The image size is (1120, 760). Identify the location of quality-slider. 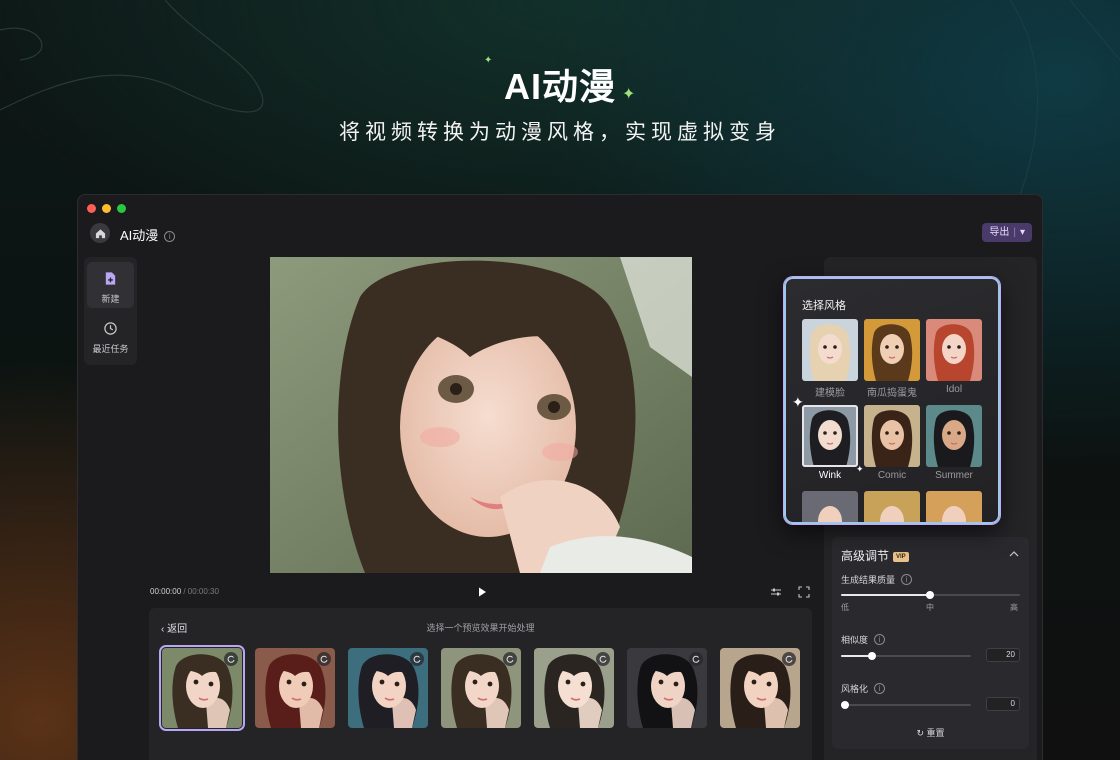
(930, 595).